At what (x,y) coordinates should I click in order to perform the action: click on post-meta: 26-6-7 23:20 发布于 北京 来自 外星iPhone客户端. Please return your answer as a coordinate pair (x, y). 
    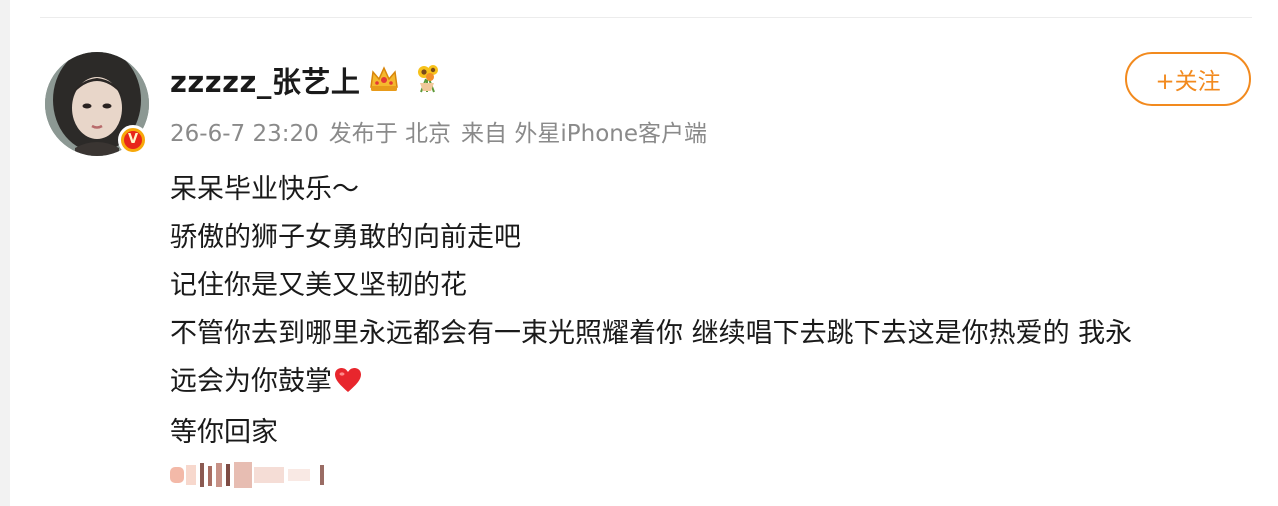
    Looking at the image, I should click on (443, 131).